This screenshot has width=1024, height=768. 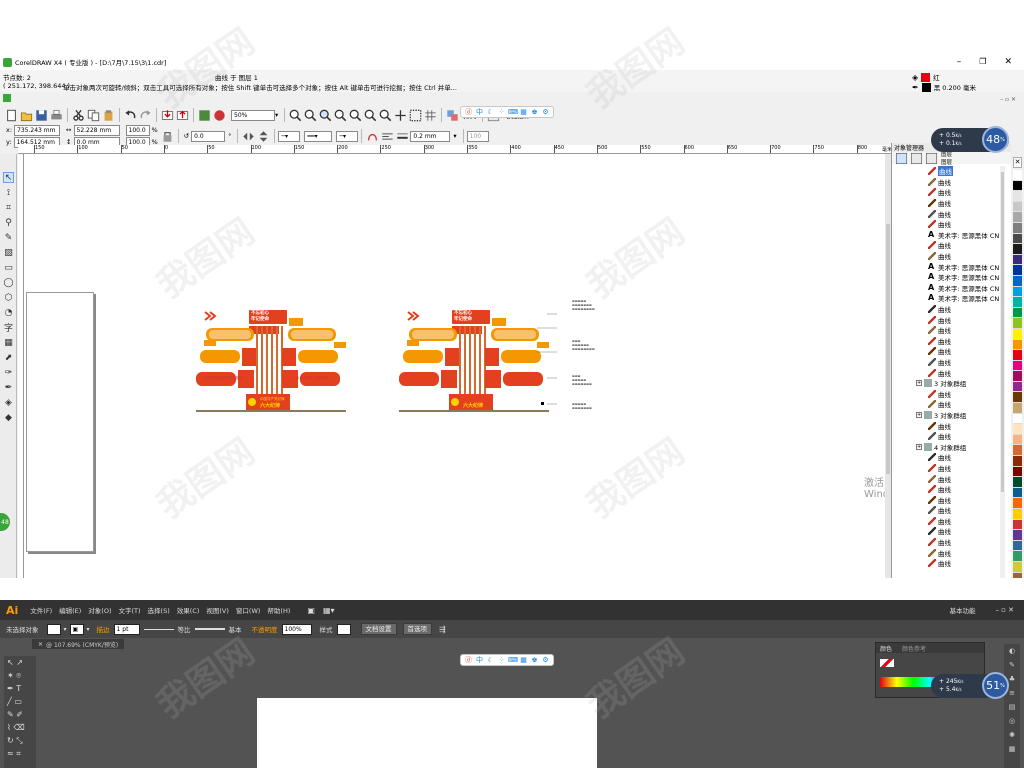 I want to click on ai-menu-item: 文字(T), so click(x=130, y=610).